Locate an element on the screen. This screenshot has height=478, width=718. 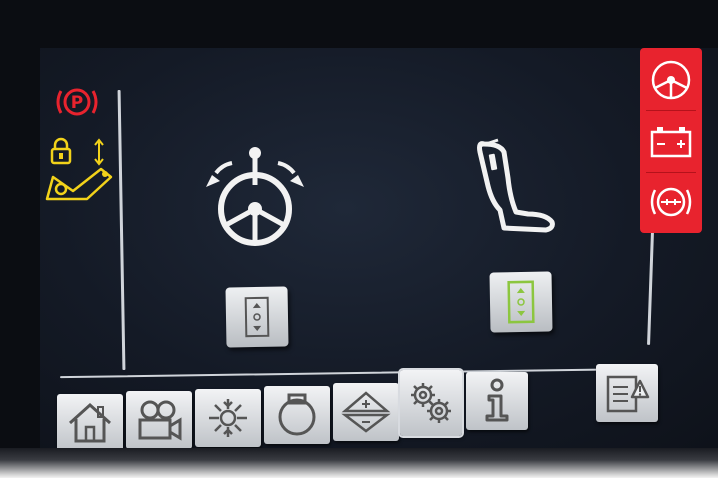
tab-engine is located at coordinates (297, 415).